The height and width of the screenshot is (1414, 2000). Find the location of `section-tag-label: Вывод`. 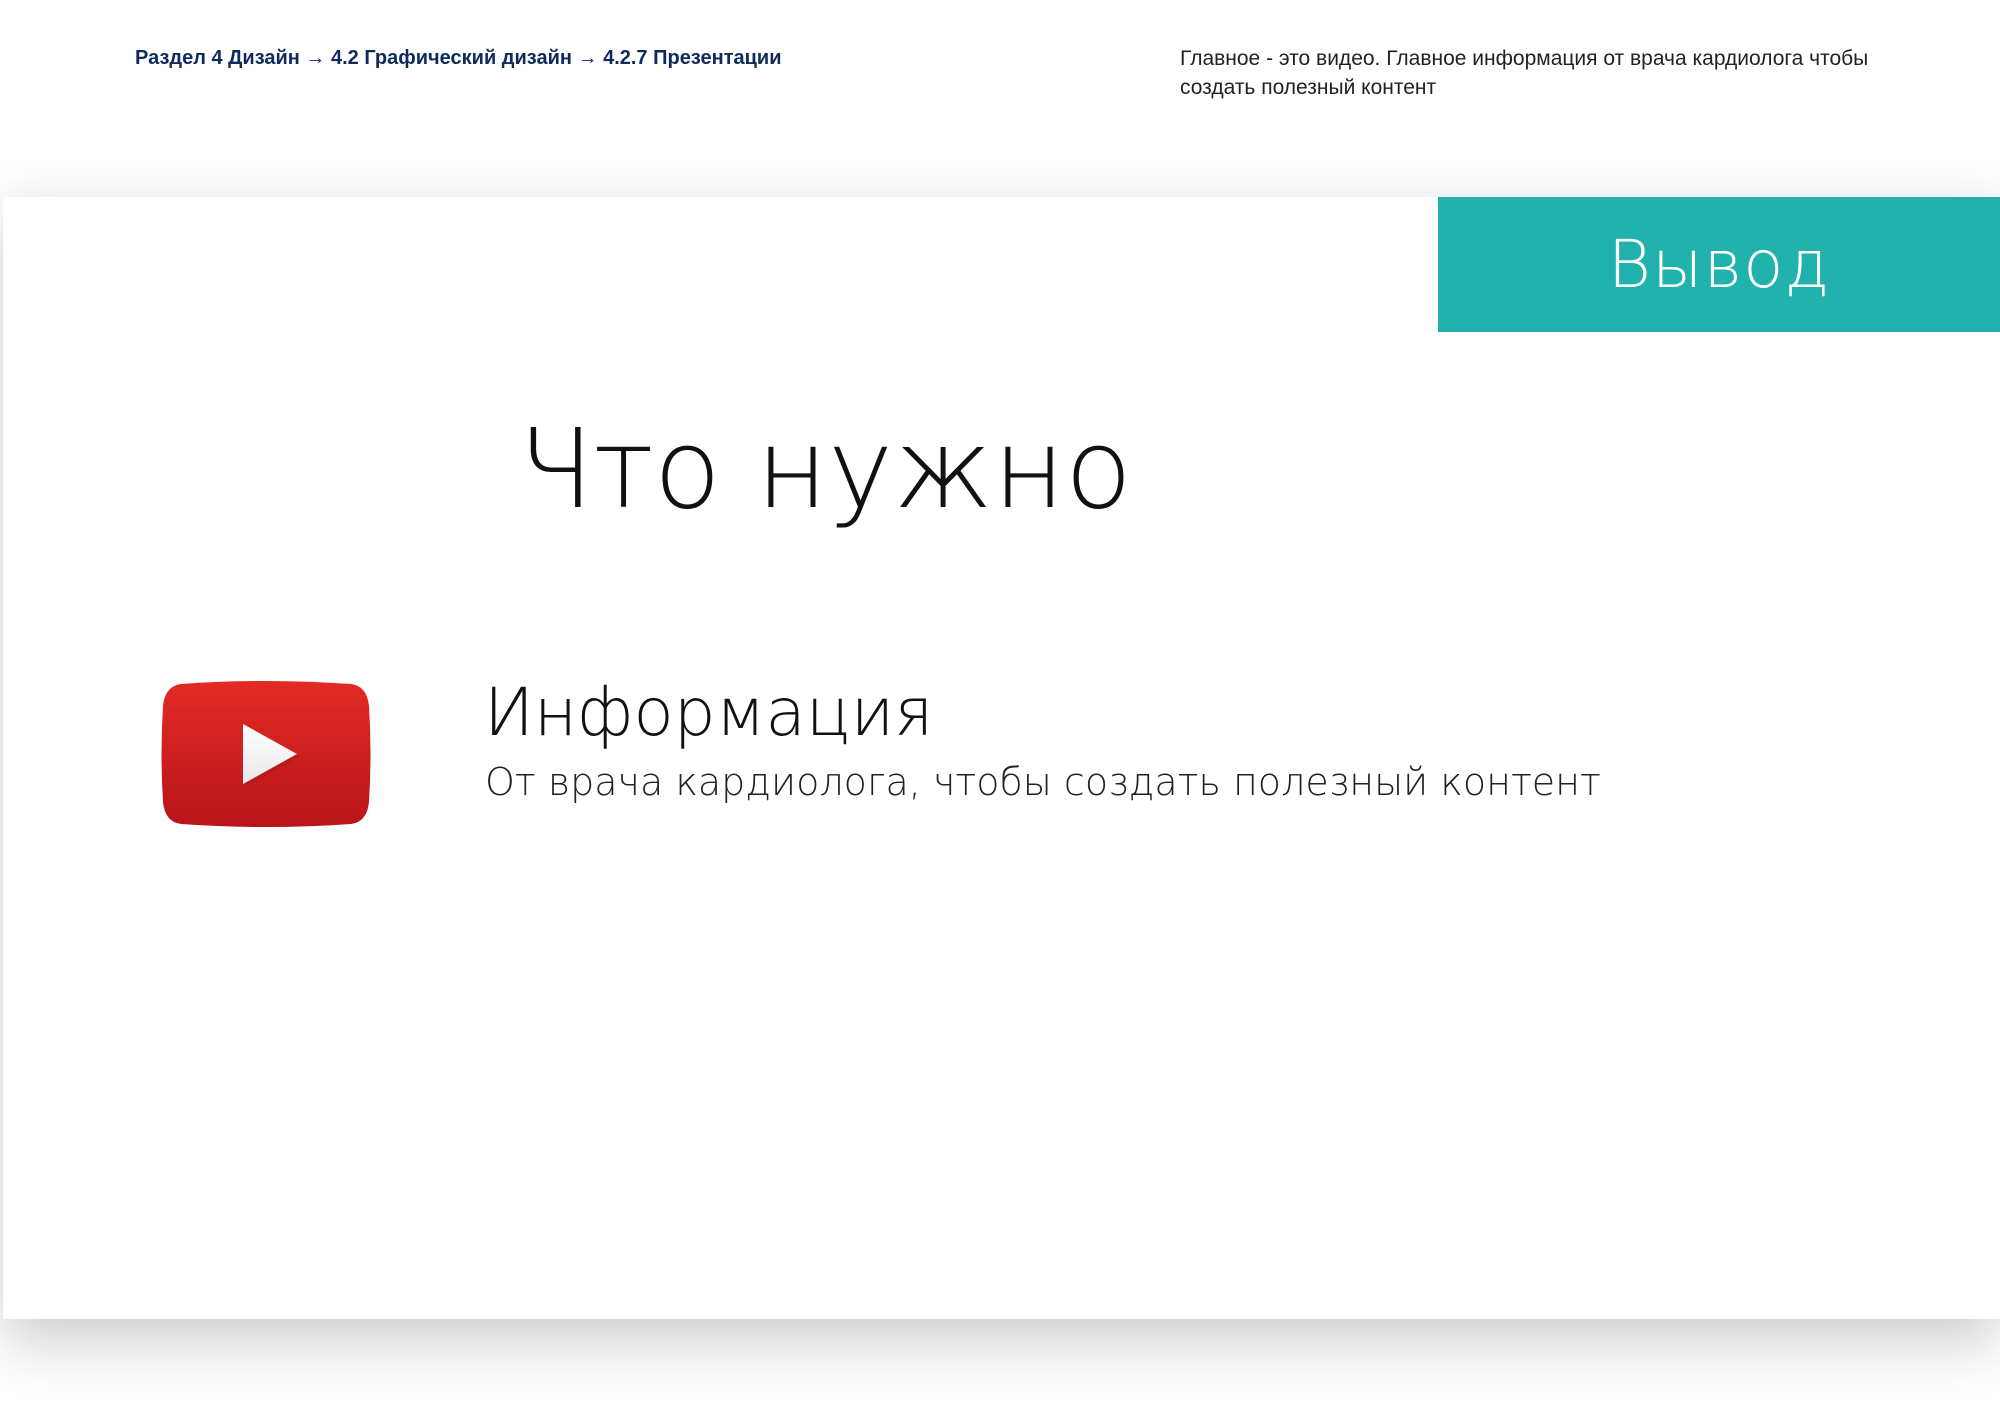

section-tag-label: Вывод is located at coordinates (1719, 264).